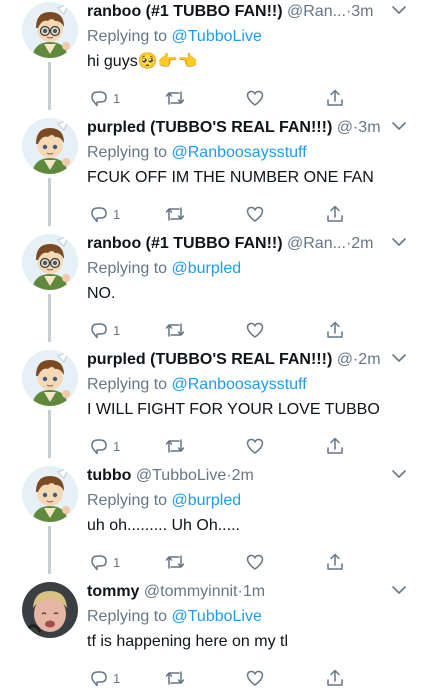 The width and height of the screenshot is (431, 696). I want to click on replying-to: Replying to @burpled, so click(254, 269).